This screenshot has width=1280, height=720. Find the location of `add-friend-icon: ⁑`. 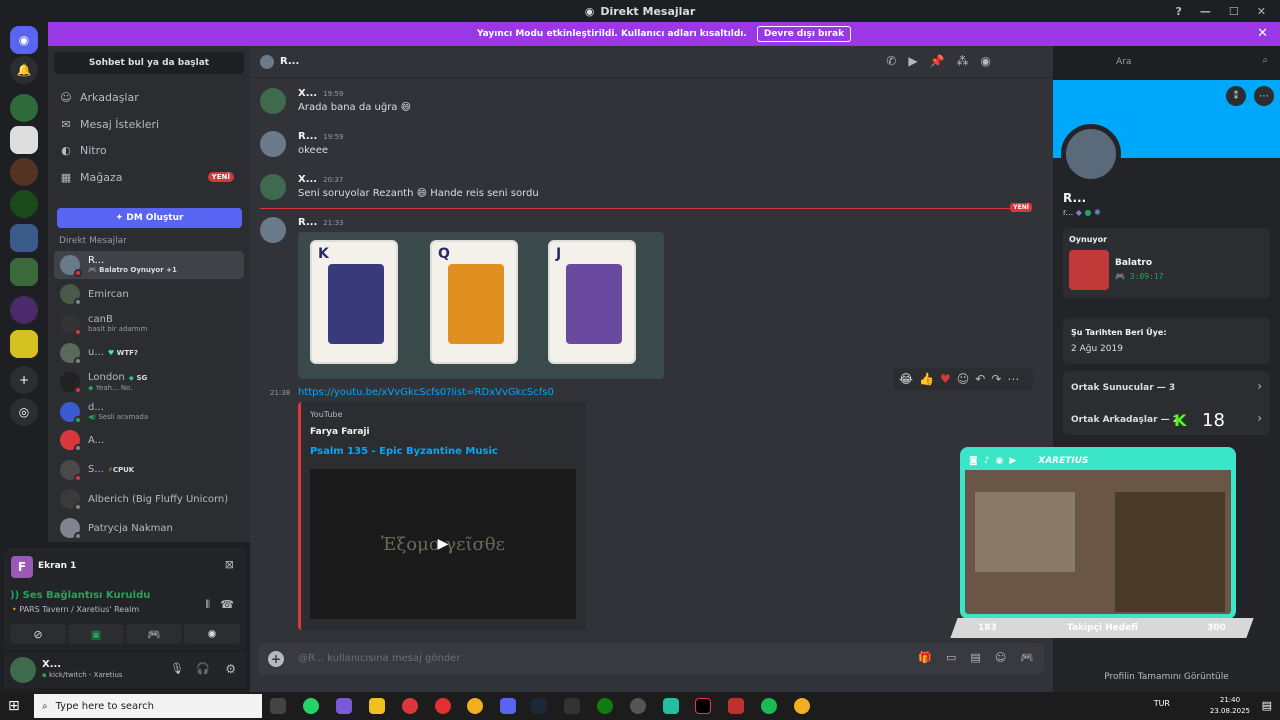

add-friend-icon: ⁑ is located at coordinates (1236, 96).